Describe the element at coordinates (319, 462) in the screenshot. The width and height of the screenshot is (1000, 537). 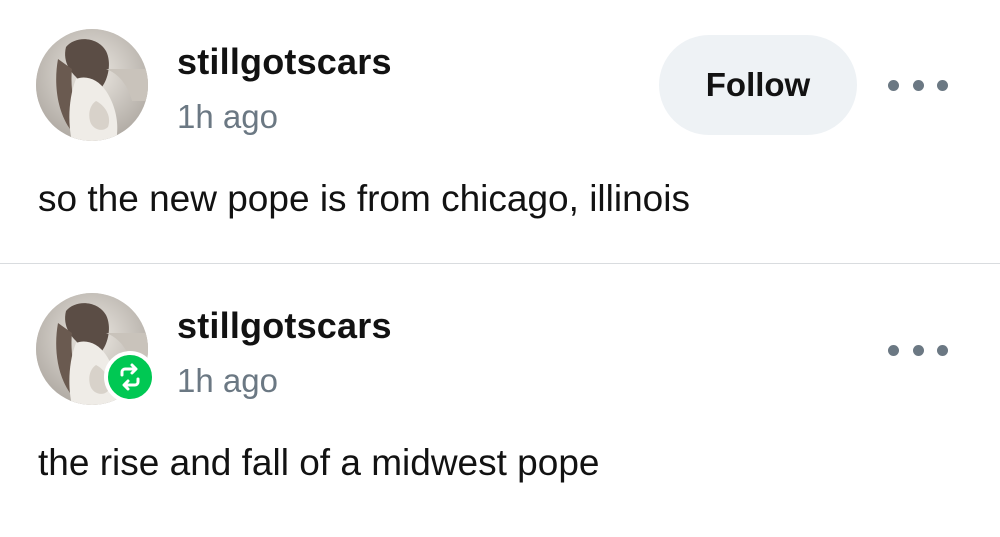
I see `post-body-text: the rise and fall of a midwest pope` at that location.